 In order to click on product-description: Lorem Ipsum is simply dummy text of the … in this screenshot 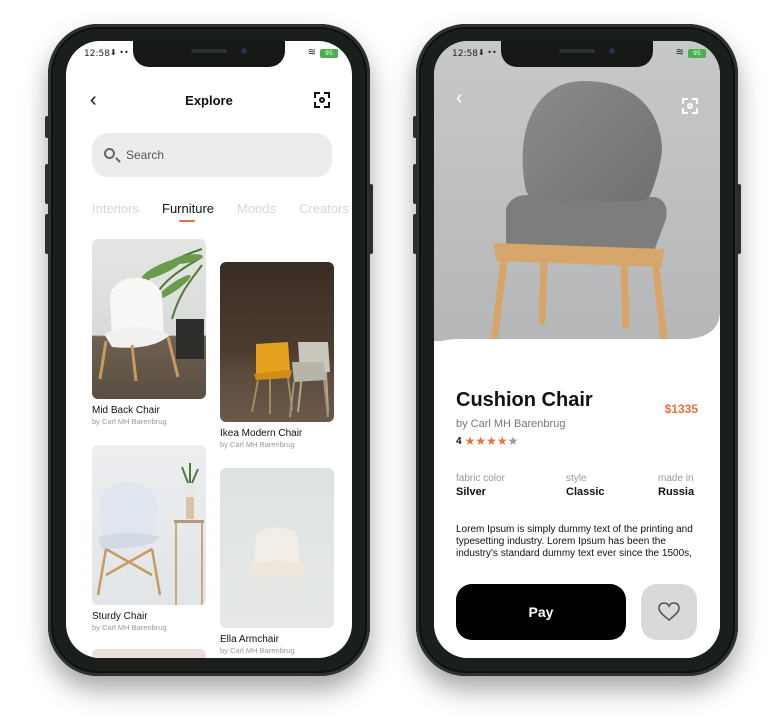, I will do `click(574, 541)`.